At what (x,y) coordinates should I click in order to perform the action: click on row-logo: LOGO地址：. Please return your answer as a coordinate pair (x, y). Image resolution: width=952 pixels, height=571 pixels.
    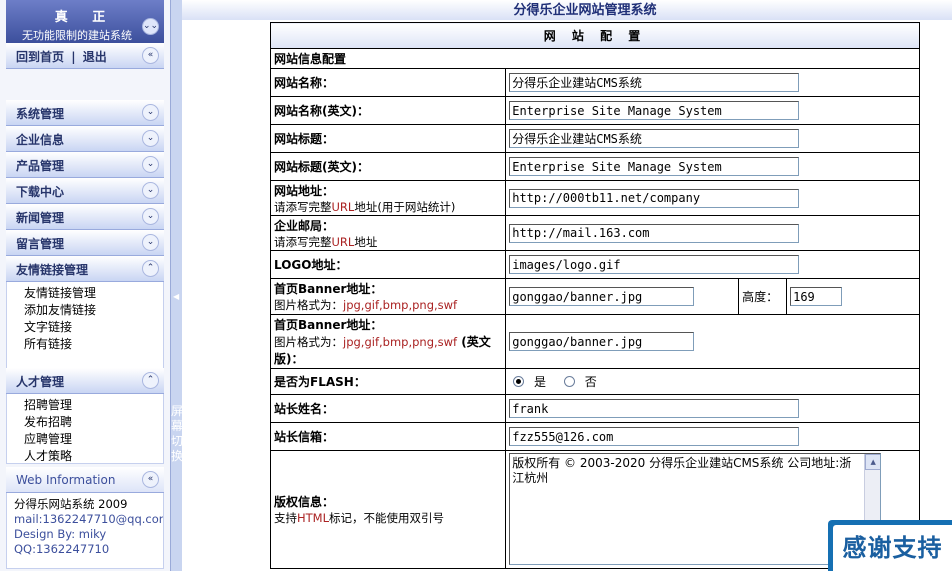
    Looking at the image, I should click on (594, 264).